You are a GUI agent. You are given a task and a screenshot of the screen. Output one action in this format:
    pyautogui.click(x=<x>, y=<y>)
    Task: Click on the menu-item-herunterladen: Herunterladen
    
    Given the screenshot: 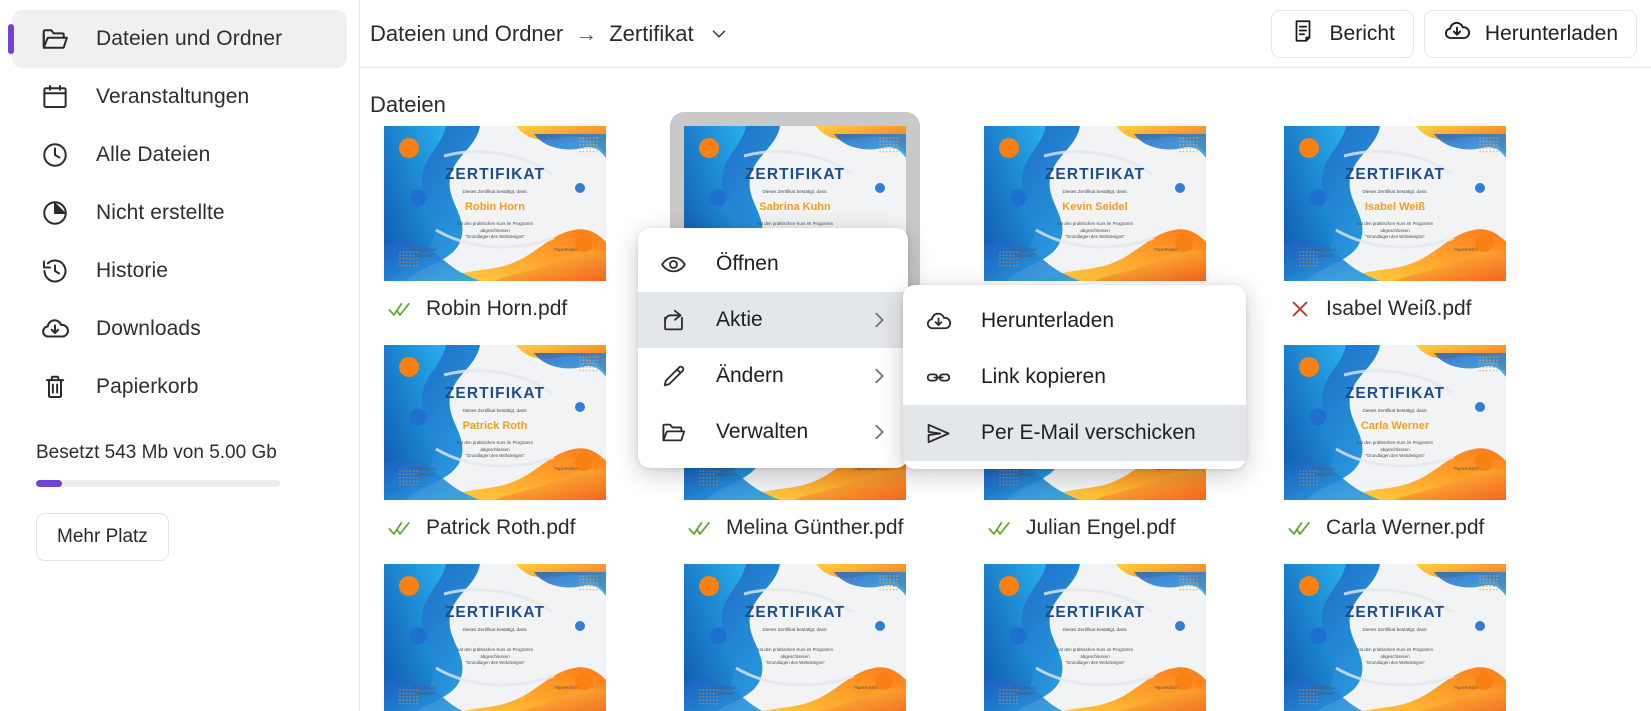 What is the action you would take?
    pyautogui.click(x=1074, y=321)
    